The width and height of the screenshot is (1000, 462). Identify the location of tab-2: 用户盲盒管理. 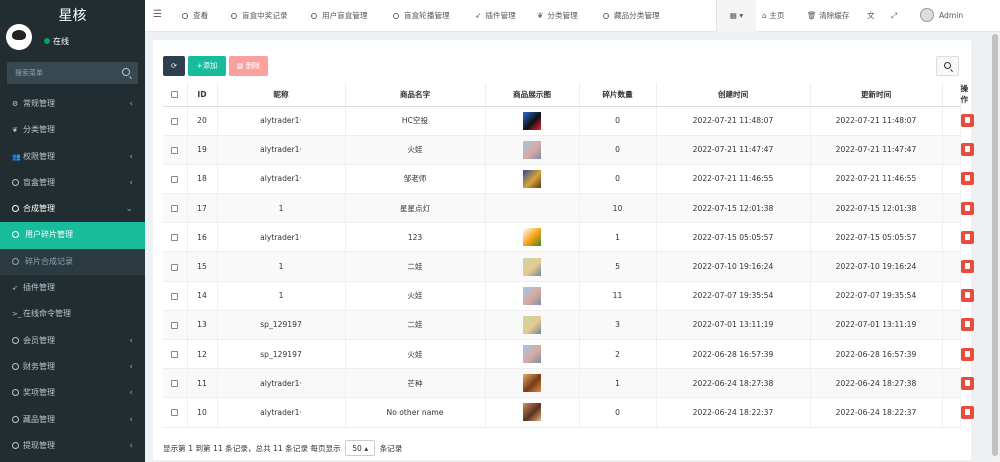
(339, 16).